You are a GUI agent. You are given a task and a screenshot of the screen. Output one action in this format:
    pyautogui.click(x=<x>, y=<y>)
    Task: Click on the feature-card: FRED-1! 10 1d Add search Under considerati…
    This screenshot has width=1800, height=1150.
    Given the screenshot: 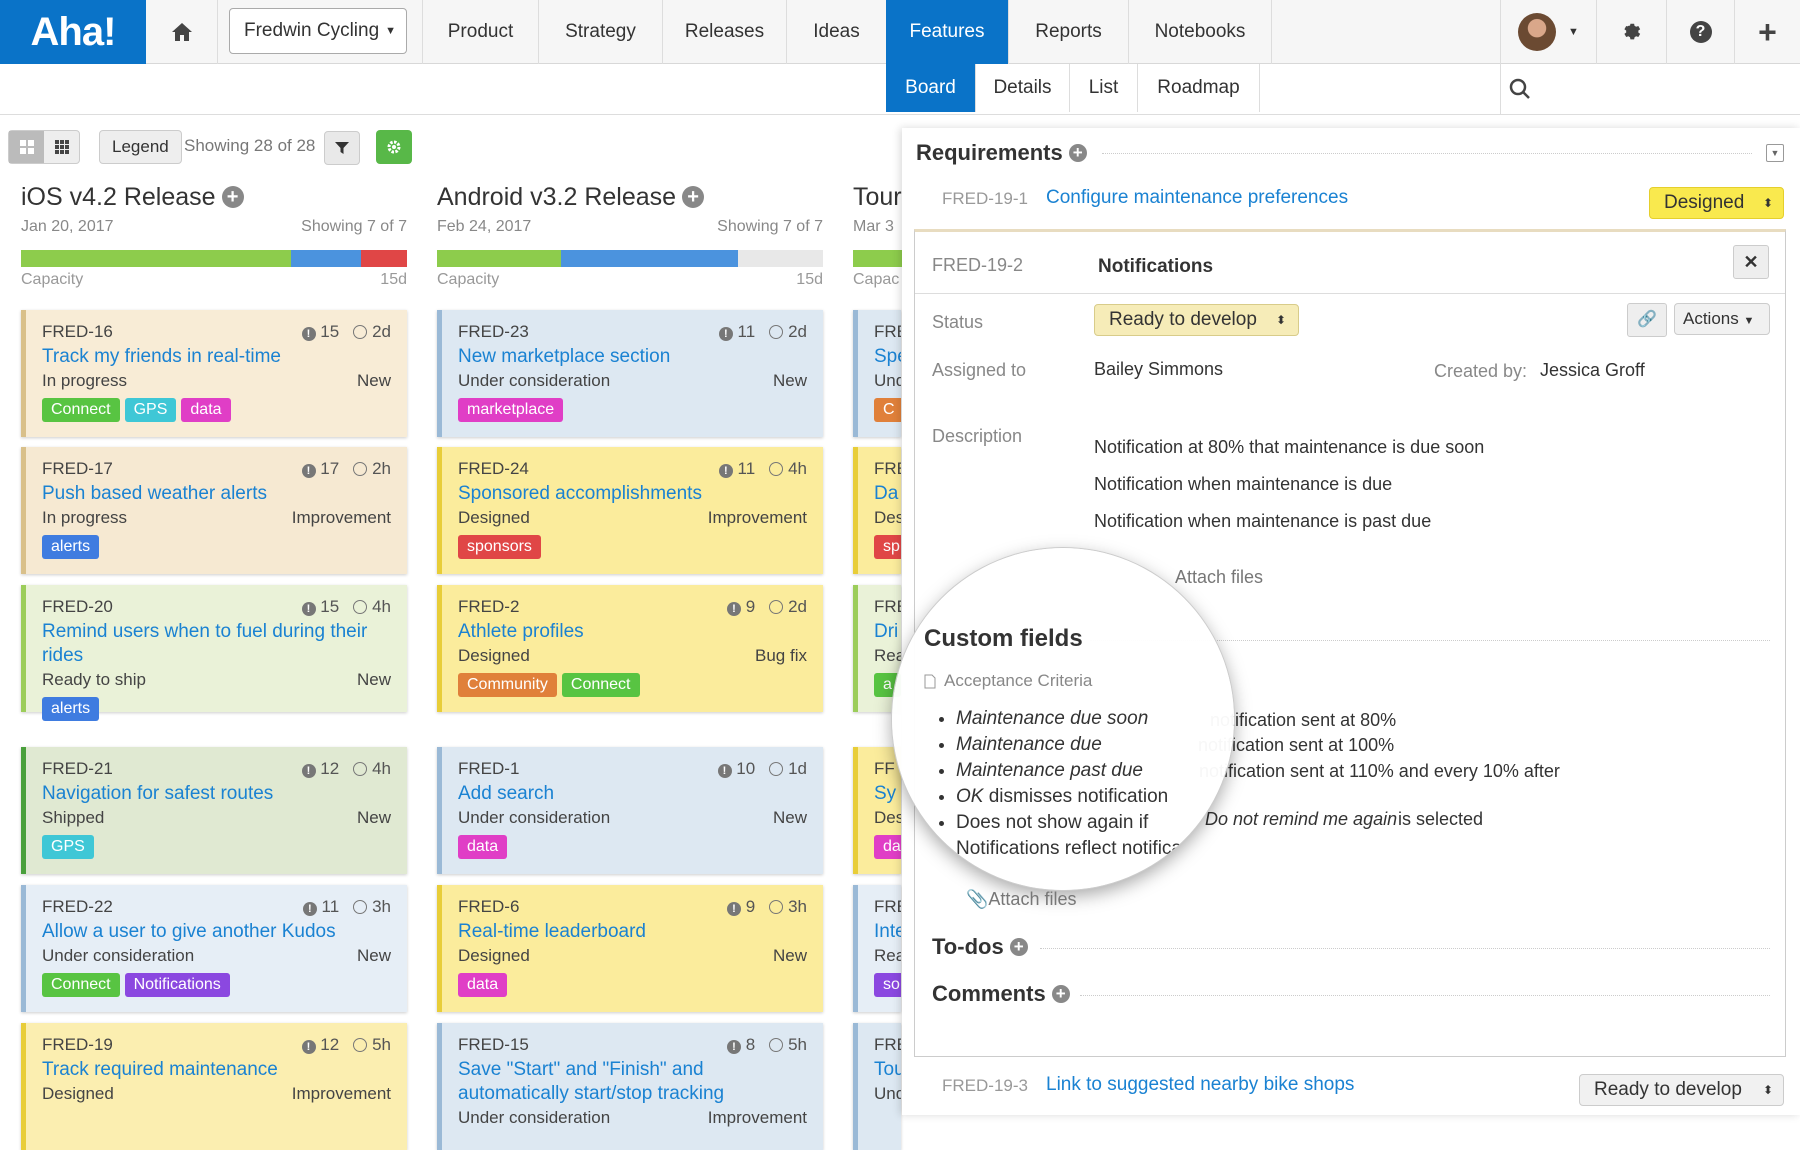 What is the action you would take?
    pyautogui.click(x=630, y=810)
    